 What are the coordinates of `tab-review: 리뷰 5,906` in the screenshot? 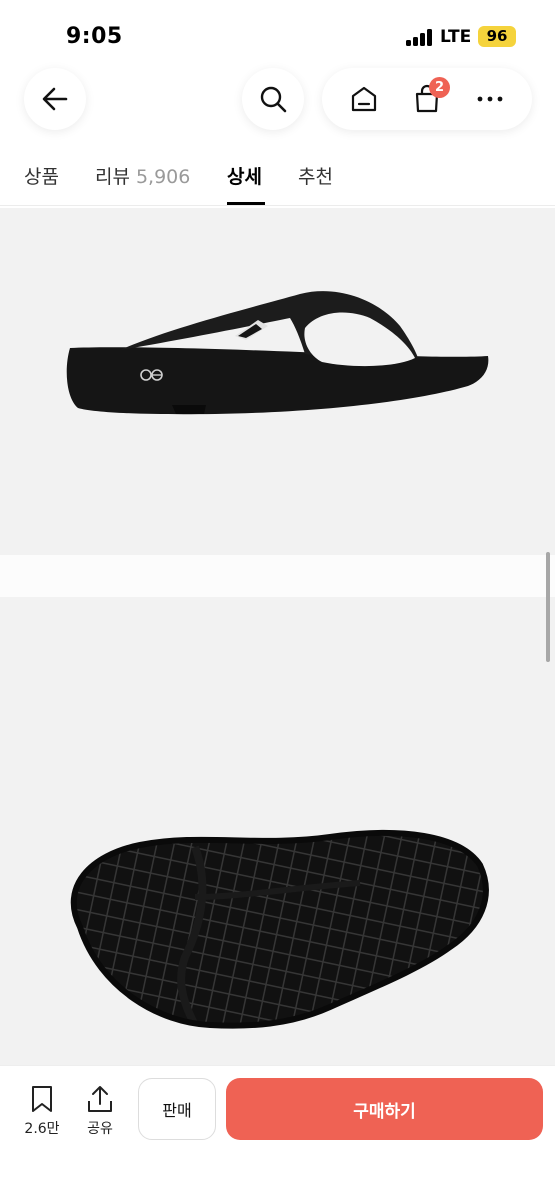 It's located at (142, 175).